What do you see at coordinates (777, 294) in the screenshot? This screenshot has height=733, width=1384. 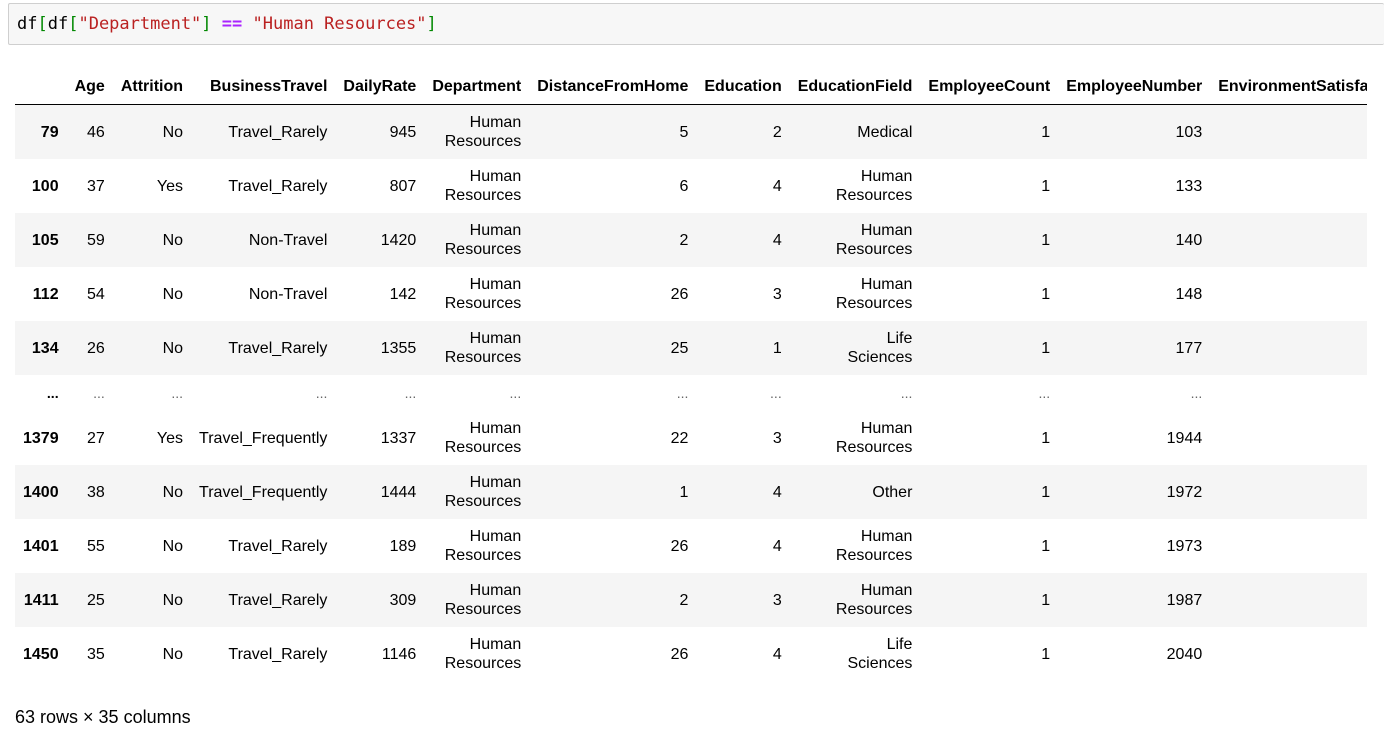 I see `table-cell: 3` at bounding box center [777, 294].